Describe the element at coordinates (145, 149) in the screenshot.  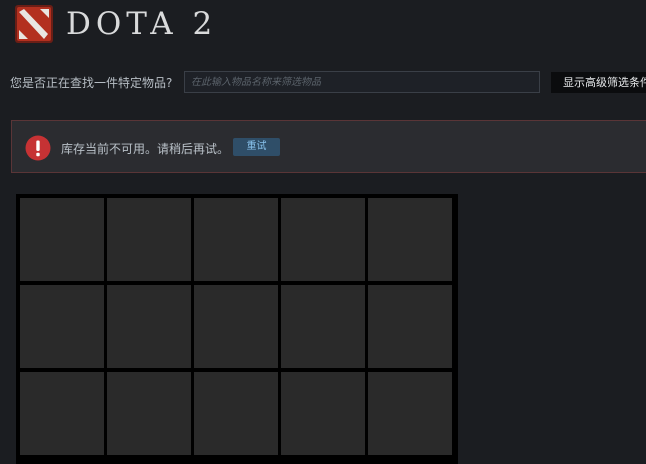
I see `error-message: 库存当前不可用。请稍后再试。` at that location.